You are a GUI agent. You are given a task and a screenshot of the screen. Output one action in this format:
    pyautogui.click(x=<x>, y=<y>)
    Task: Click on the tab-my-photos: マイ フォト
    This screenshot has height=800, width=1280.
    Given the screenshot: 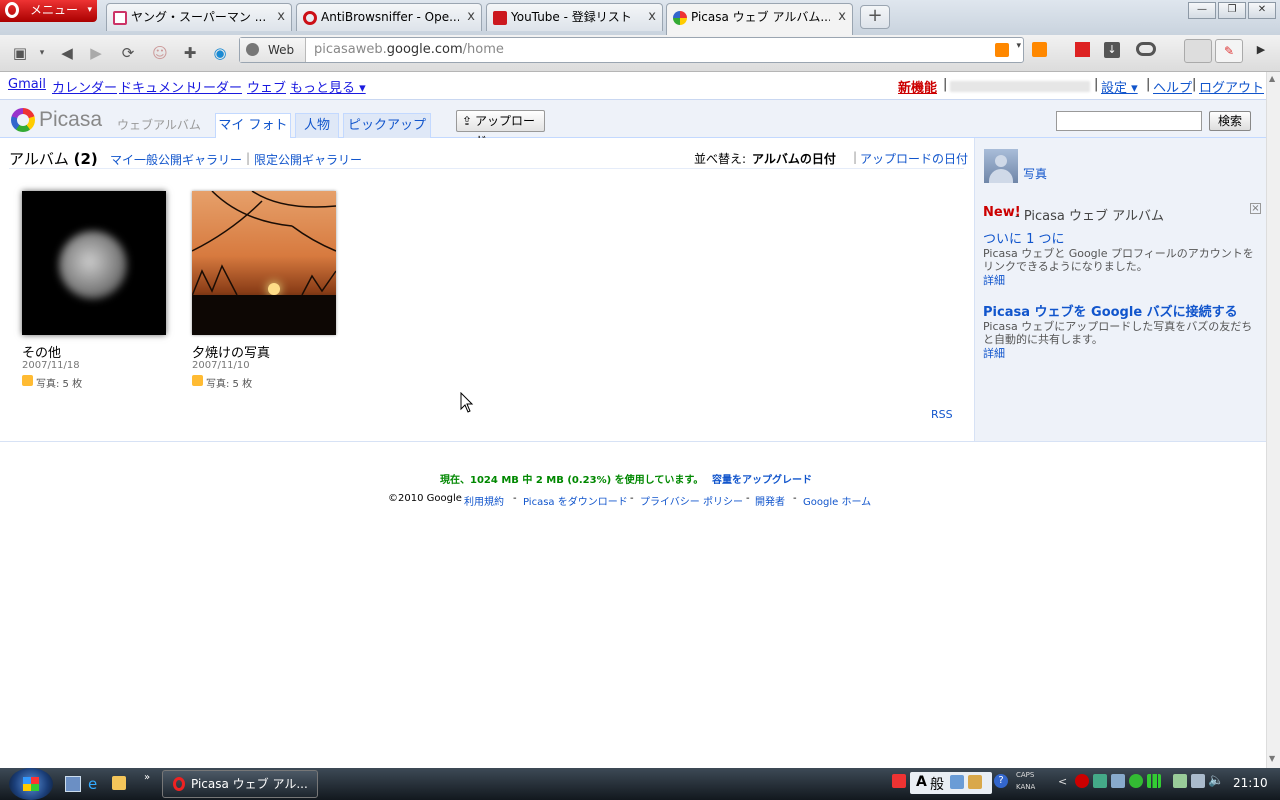 What is the action you would take?
    pyautogui.click(x=253, y=126)
    